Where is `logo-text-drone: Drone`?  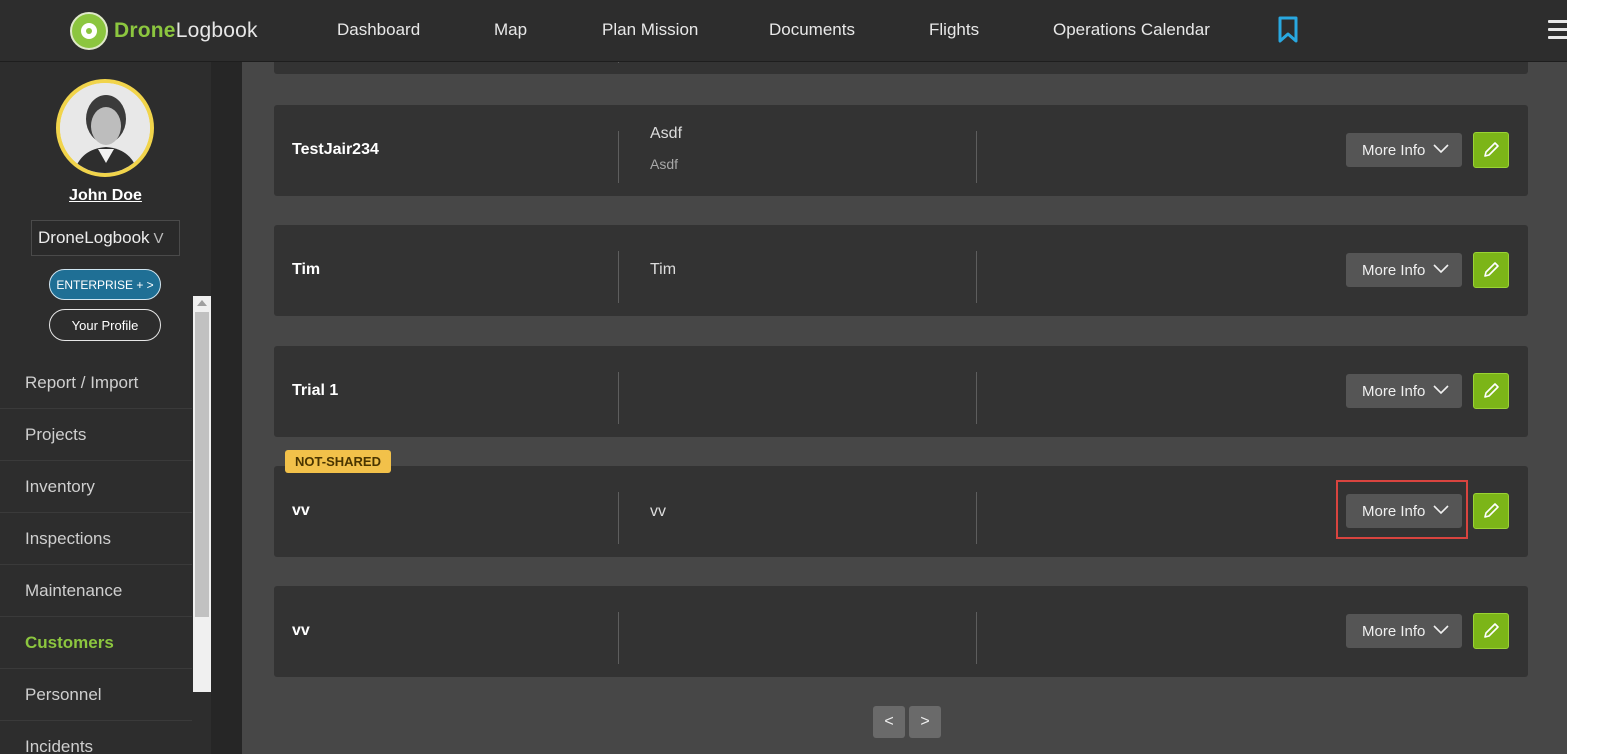 logo-text-drone: Drone is located at coordinates (145, 30).